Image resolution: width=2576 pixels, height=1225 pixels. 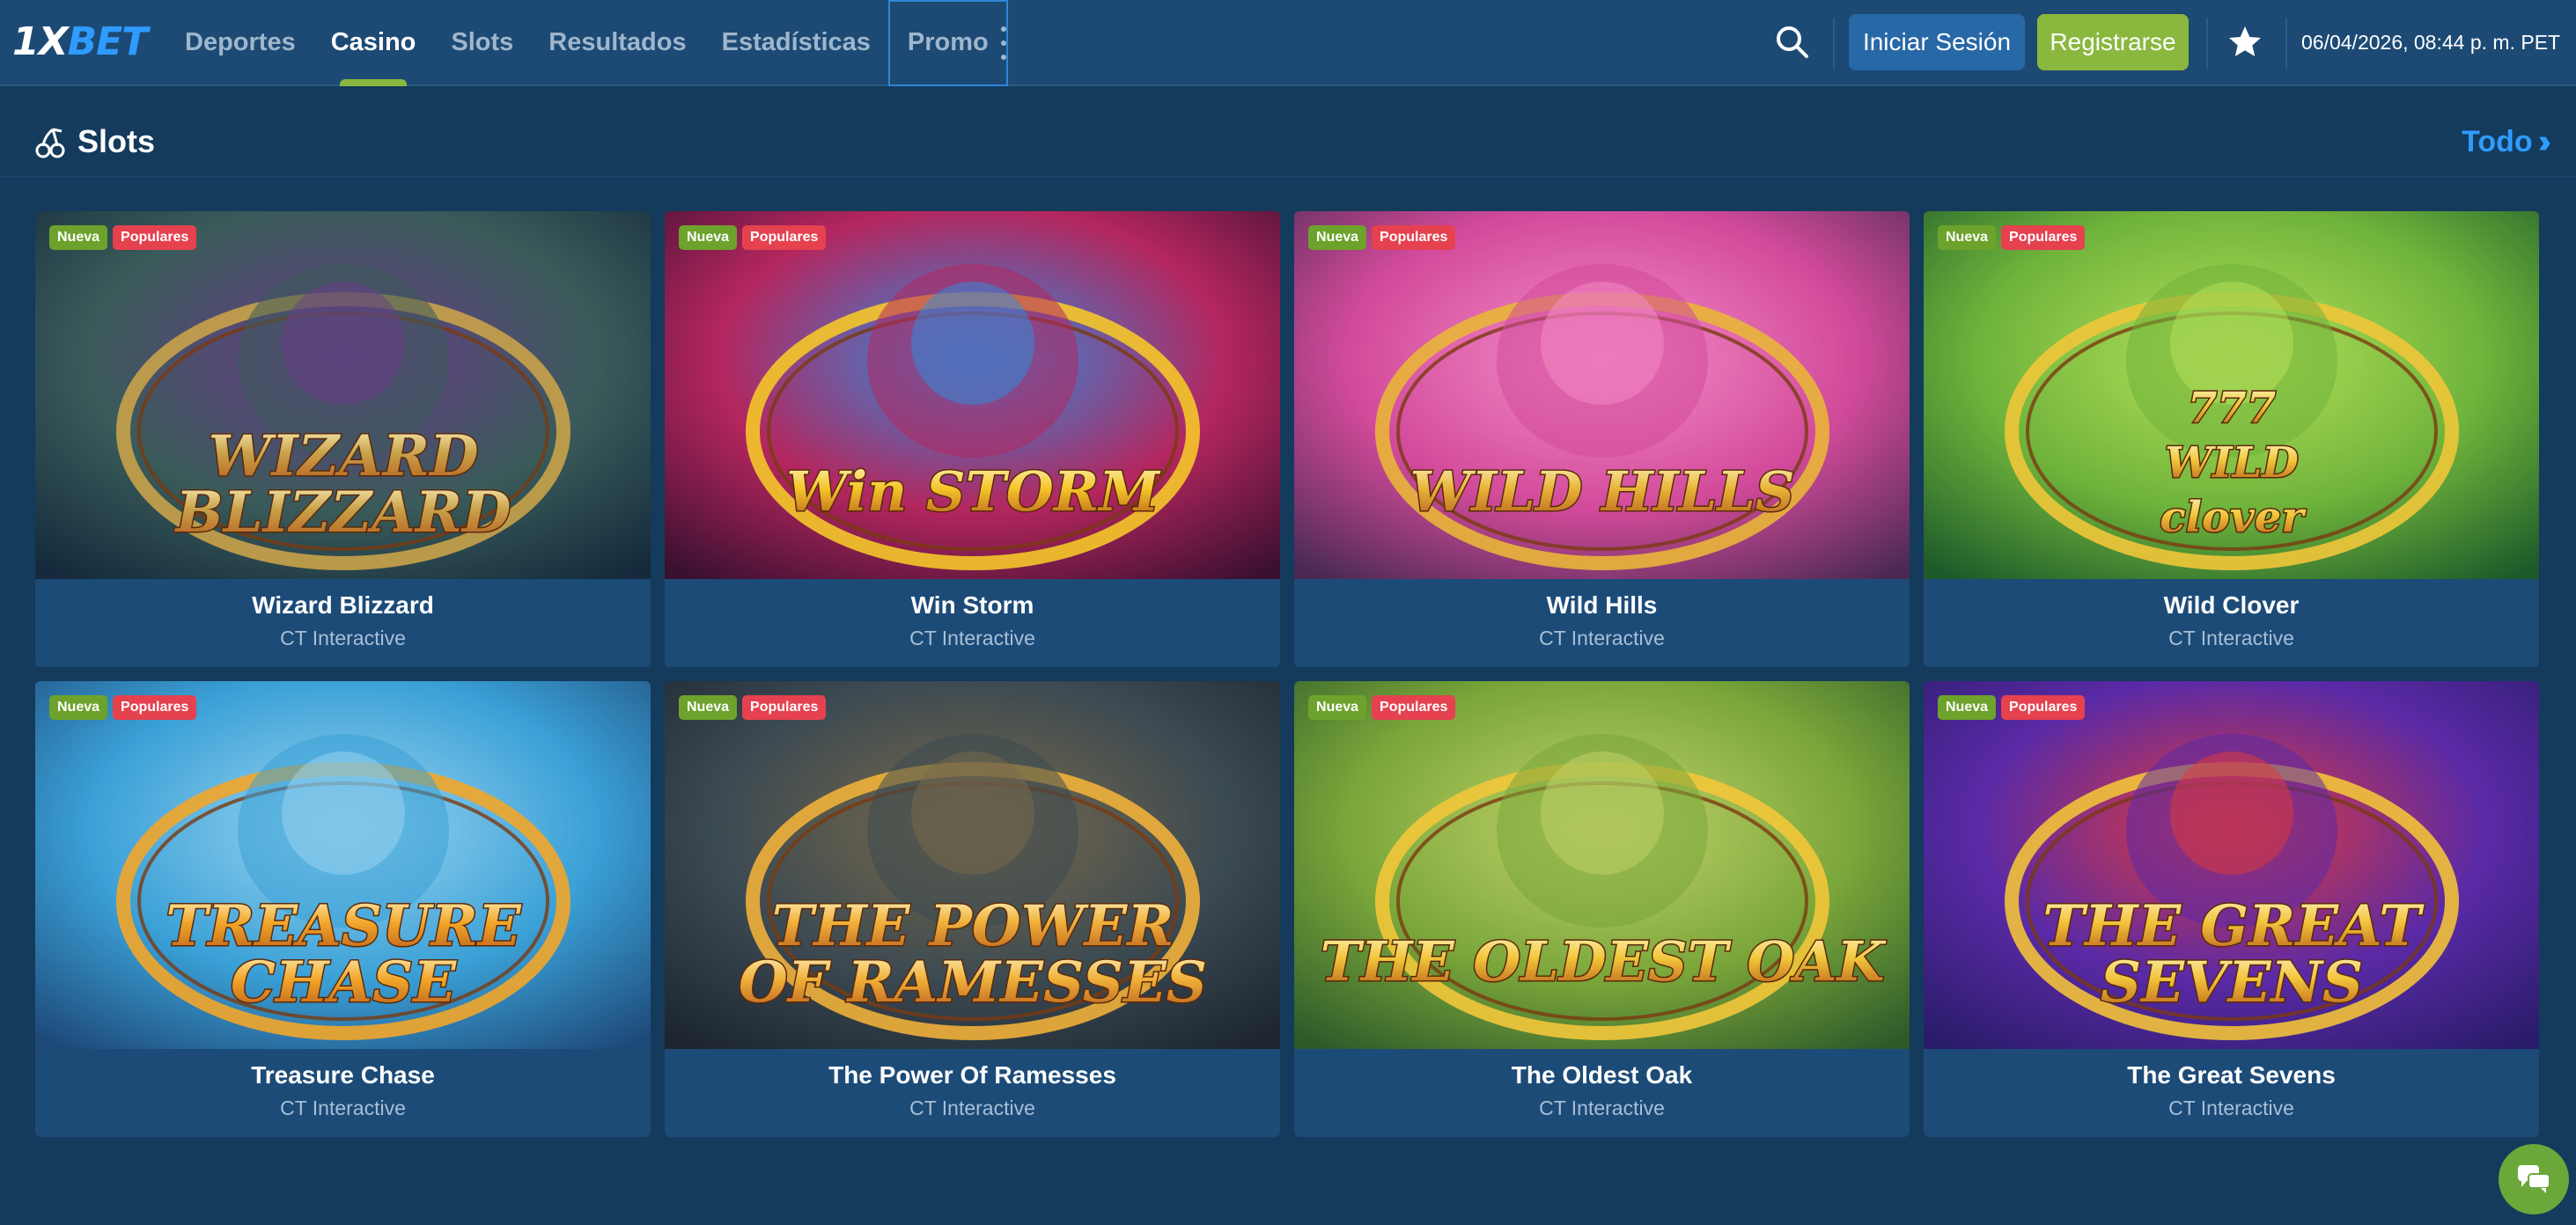 I want to click on game-art: WILD HILLS, so click(x=1602, y=395).